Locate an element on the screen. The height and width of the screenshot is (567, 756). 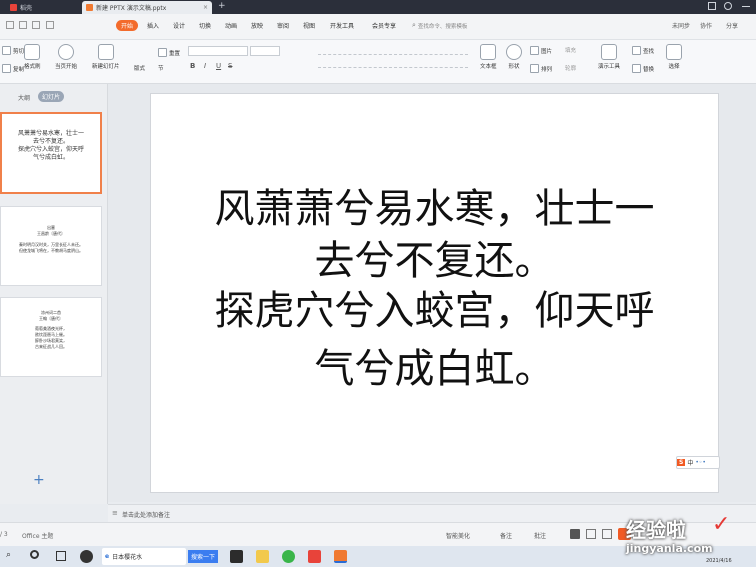
browser-search-box: e 日本樱花水 is located at coordinates (144, 556).